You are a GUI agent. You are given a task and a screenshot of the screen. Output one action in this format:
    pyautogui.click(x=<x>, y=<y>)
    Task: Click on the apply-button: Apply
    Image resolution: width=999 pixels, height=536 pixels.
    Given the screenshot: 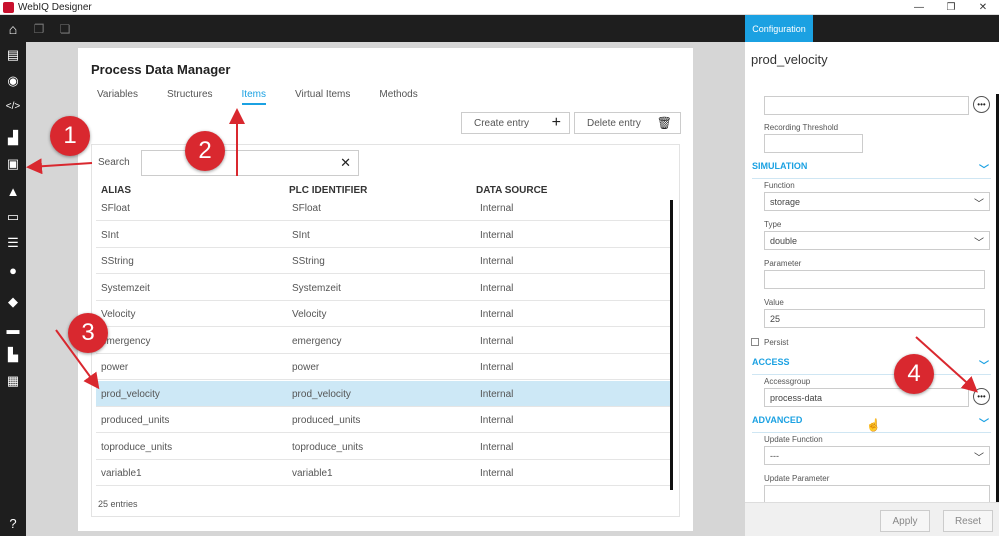 What is the action you would take?
    pyautogui.click(x=905, y=521)
    